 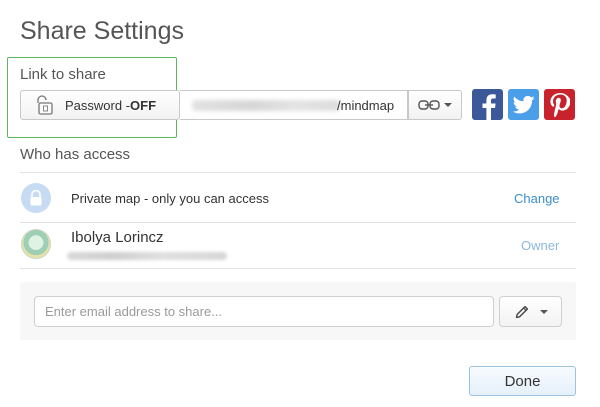 What do you see at coordinates (266, 105) in the screenshot?
I see `blurred-url-prefix` at bounding box center [266, 105].